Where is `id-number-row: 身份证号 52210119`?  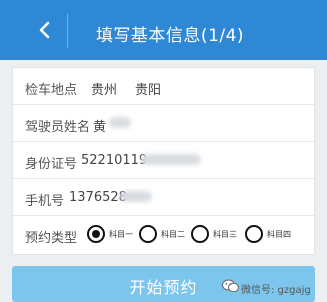 id-number-row: 身份证号 52210119 is located at coordinates (163, 160).